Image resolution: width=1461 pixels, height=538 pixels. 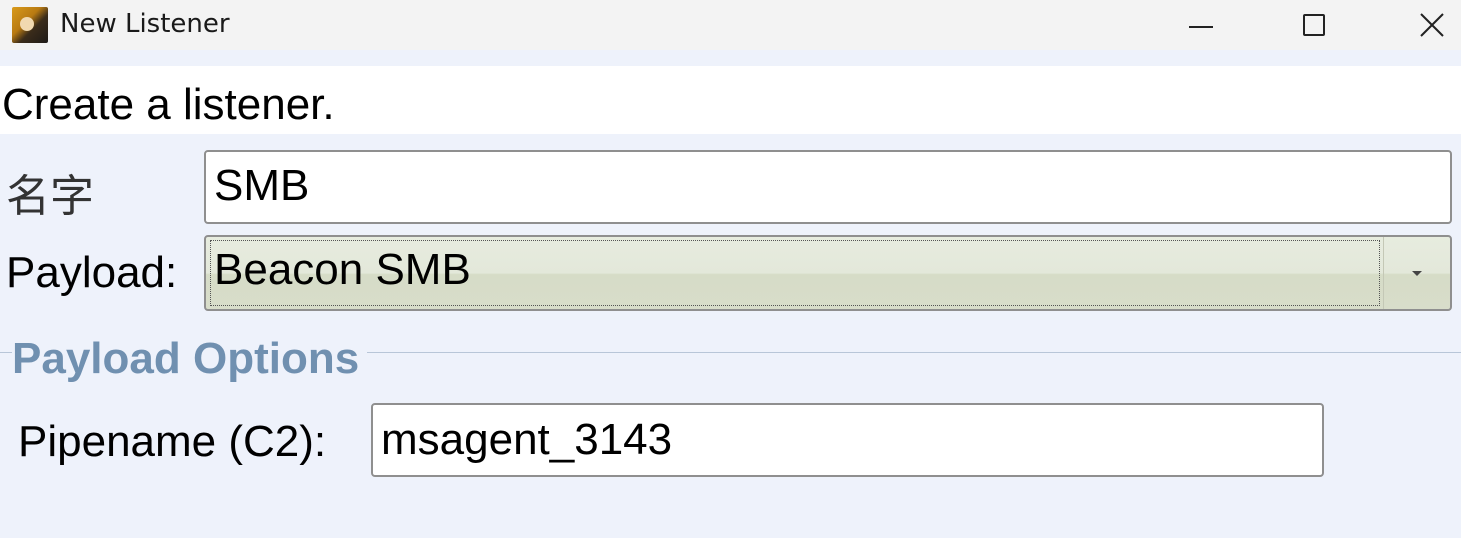 I want to click on close-button, so click(x=1423, y=25).